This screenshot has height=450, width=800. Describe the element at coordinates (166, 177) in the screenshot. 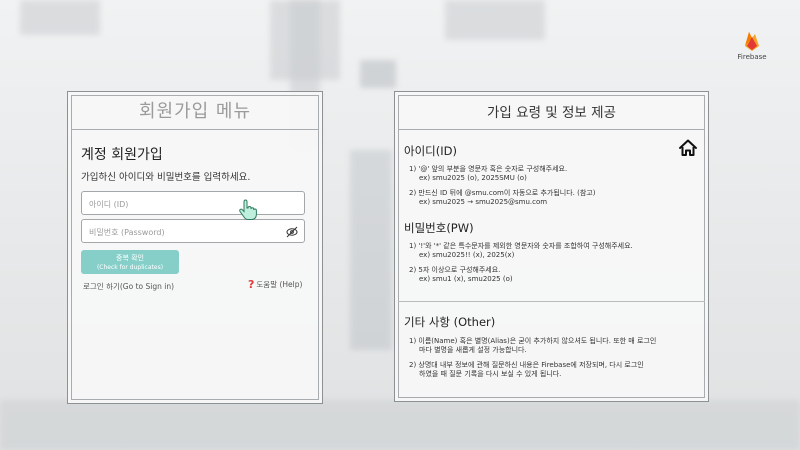

I see `instruction-text: 가입하신 아이디와 비밀번호를 입력하세요.` at that location.